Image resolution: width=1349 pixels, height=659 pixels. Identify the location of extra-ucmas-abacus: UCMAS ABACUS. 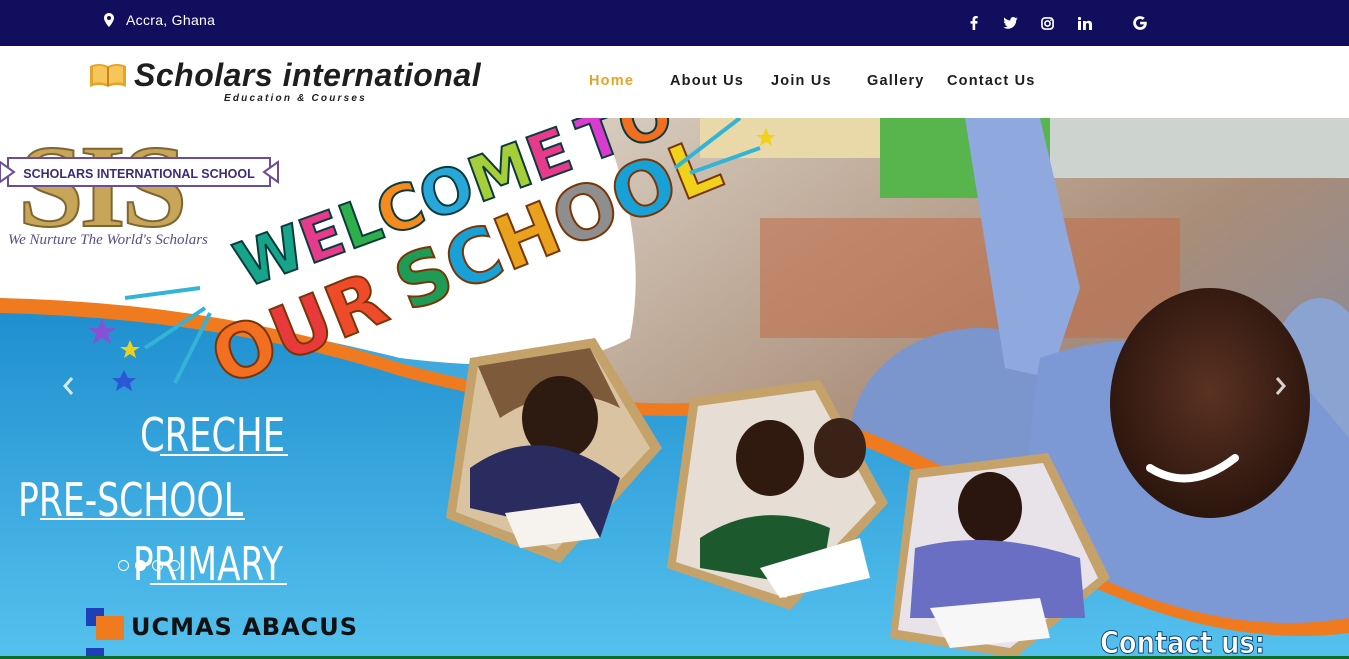
(244, 627).